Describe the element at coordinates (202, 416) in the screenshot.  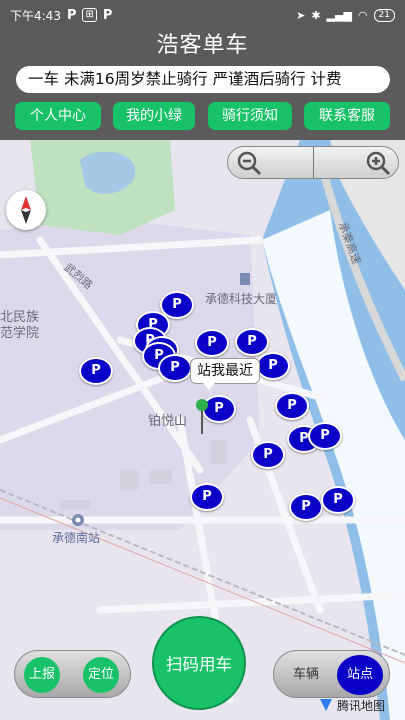
I see `current-location-marker` at that location.